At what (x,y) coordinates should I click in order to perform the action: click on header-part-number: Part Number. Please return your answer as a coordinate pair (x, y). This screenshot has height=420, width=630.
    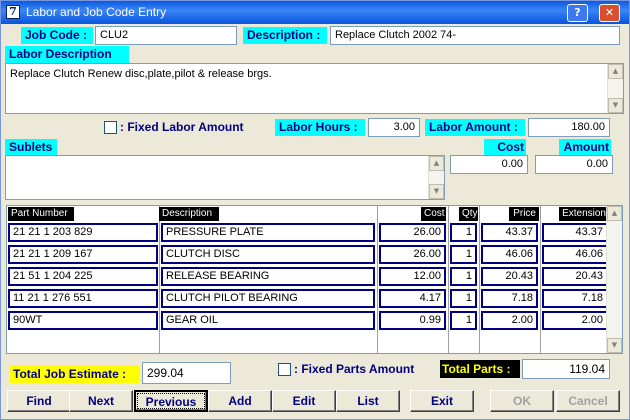
    Looking at the image, I should click on (41, 214).